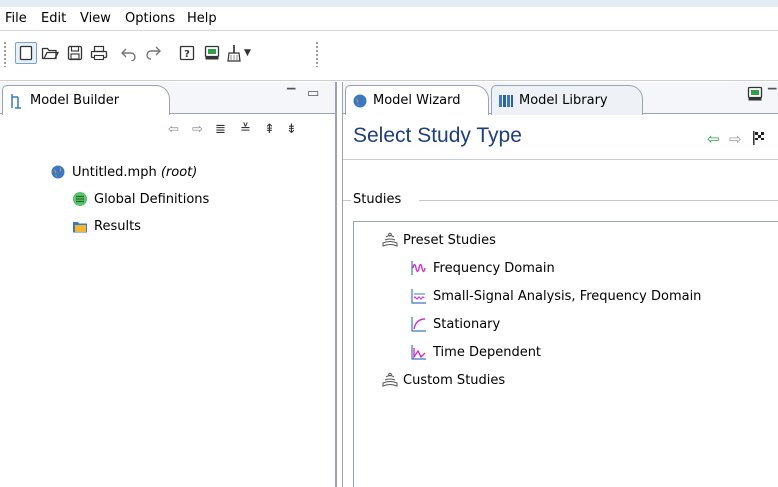 This screenshot has width=778, height=487. What do you see at coordinates (129, 53) in the screenshot?
I see `undo-icon` at bounding box center [129, 53].